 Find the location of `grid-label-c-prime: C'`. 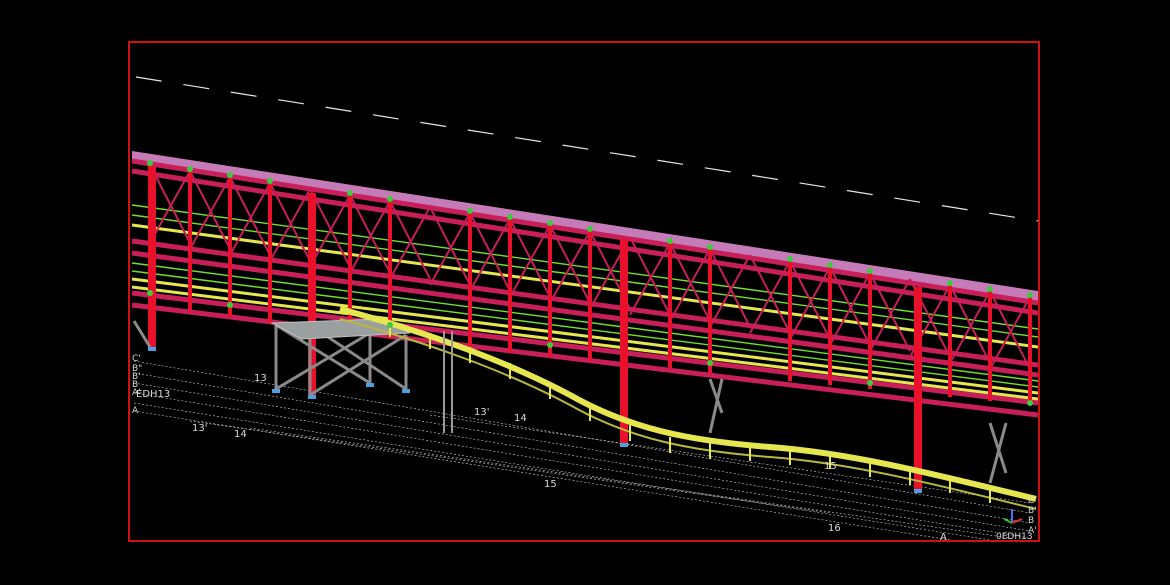

grid-label-c-prime: C' is located at coordinates (136, 359).